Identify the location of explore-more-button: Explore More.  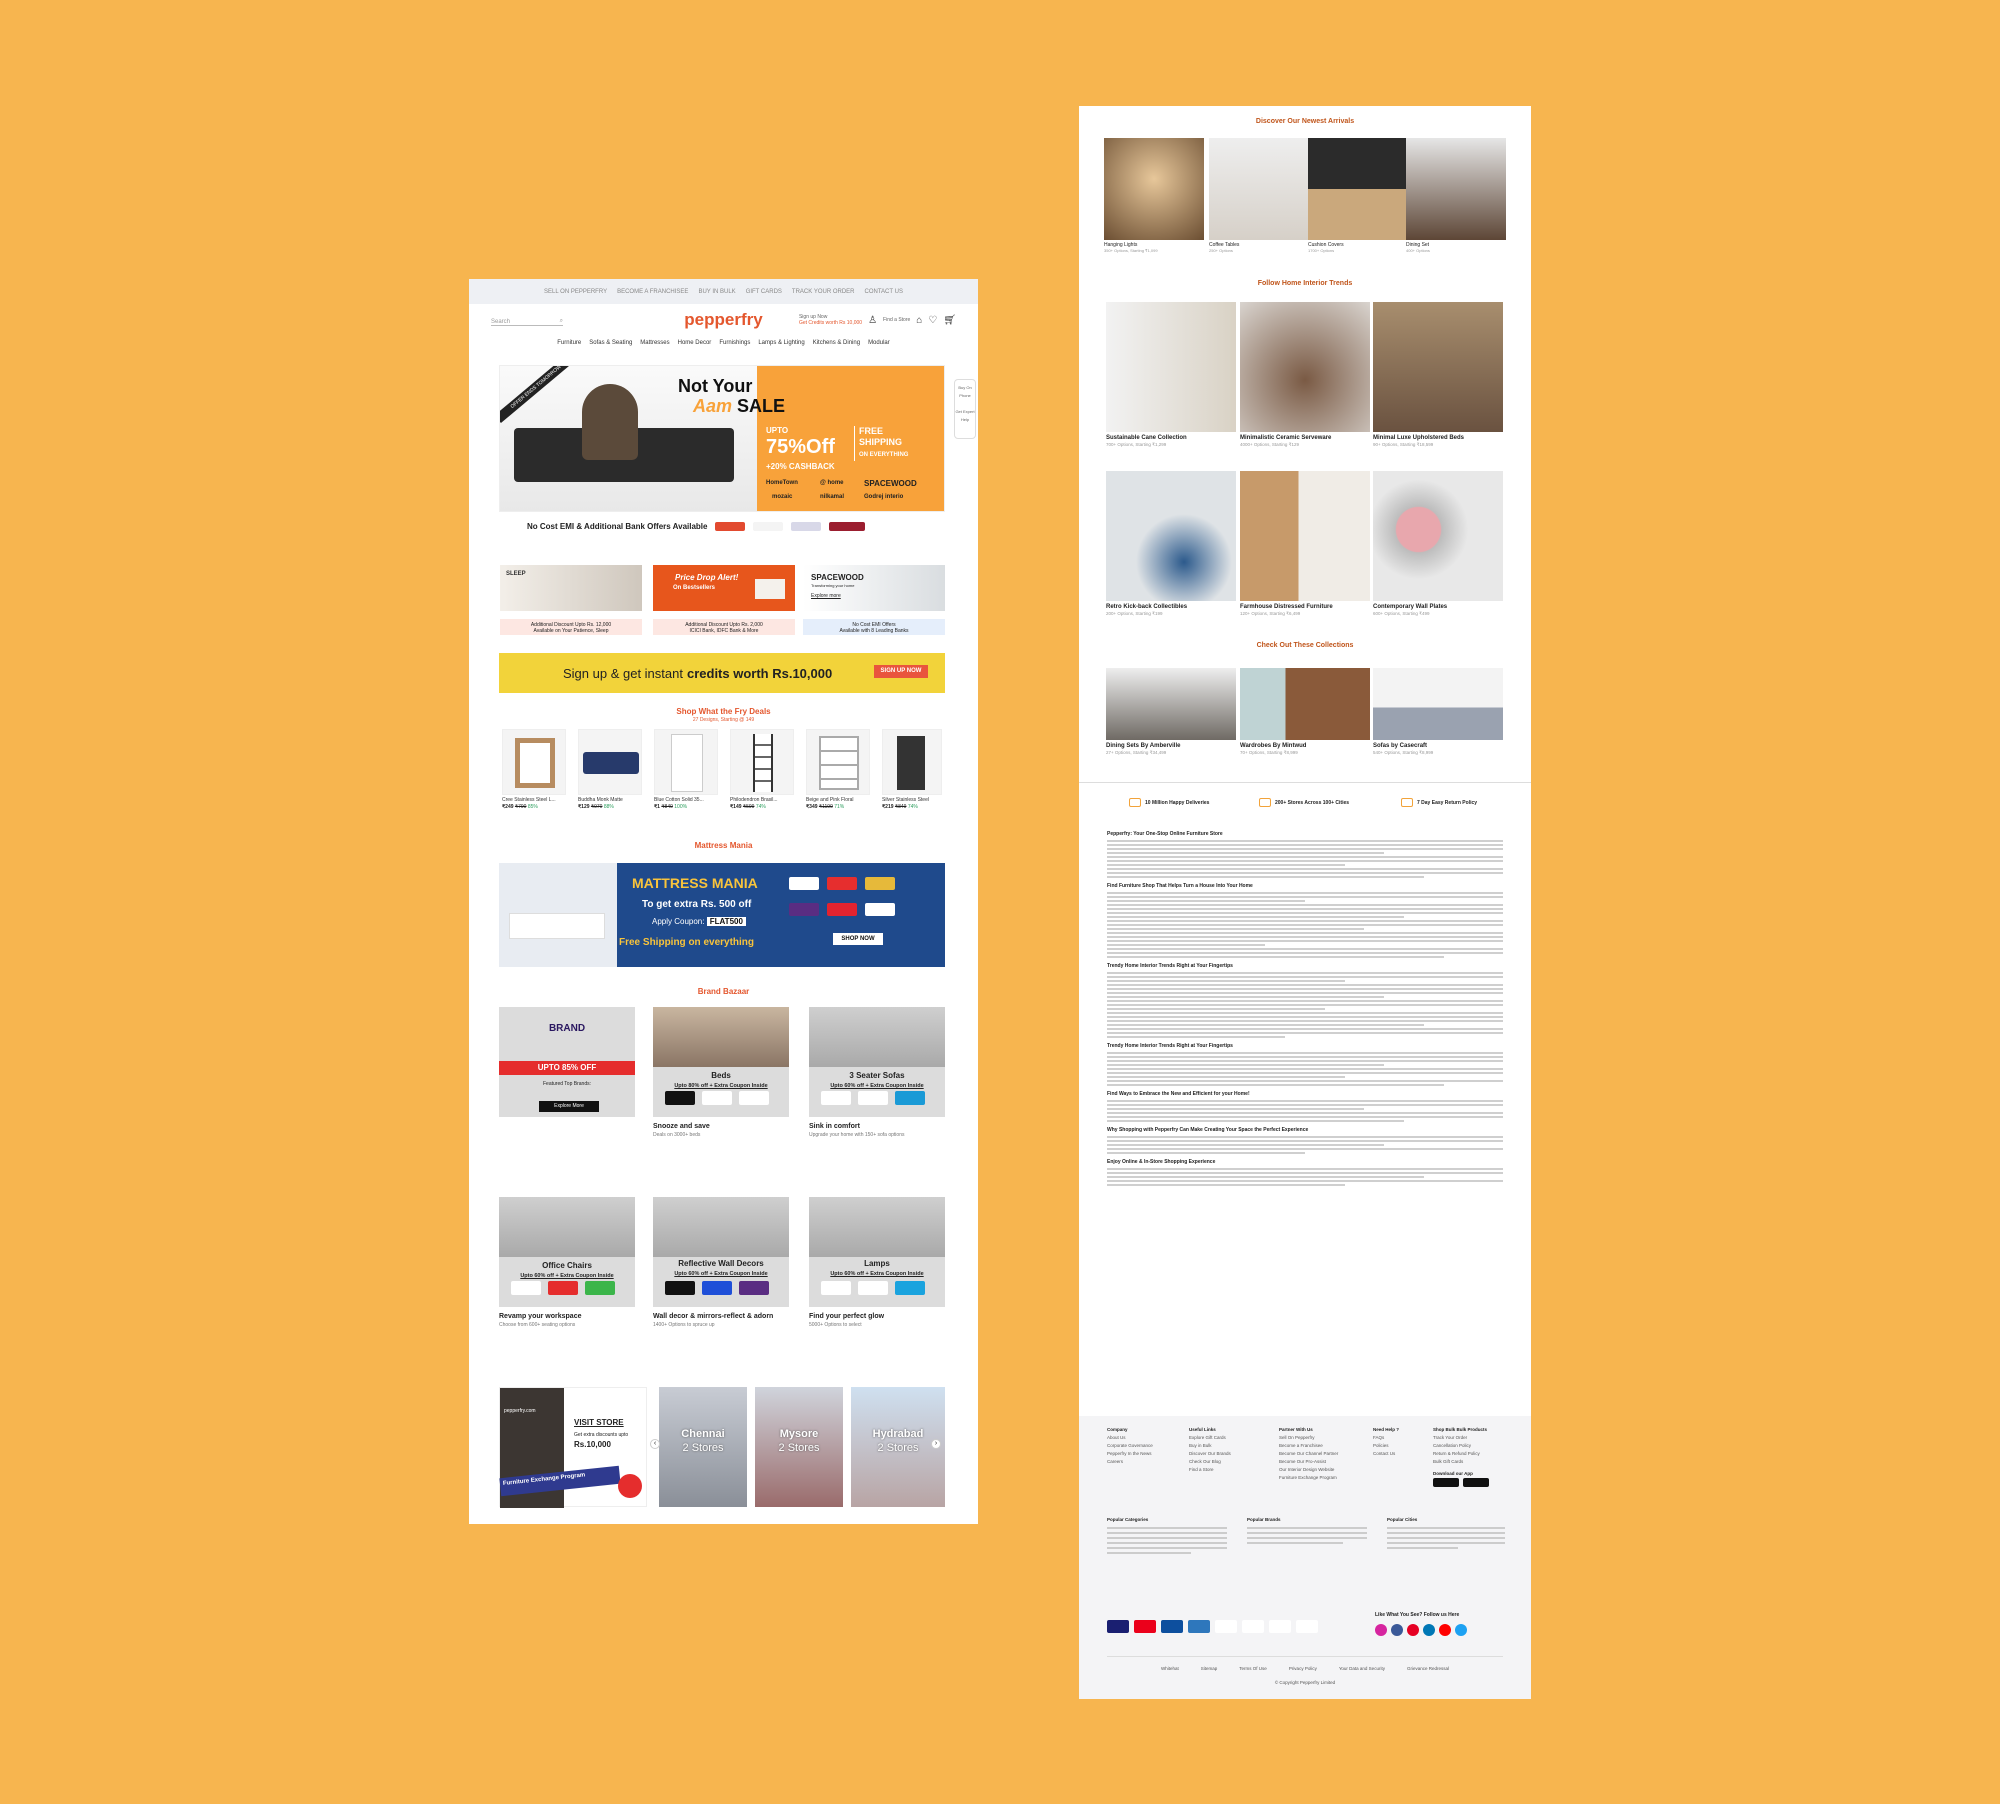
(569, 1106).